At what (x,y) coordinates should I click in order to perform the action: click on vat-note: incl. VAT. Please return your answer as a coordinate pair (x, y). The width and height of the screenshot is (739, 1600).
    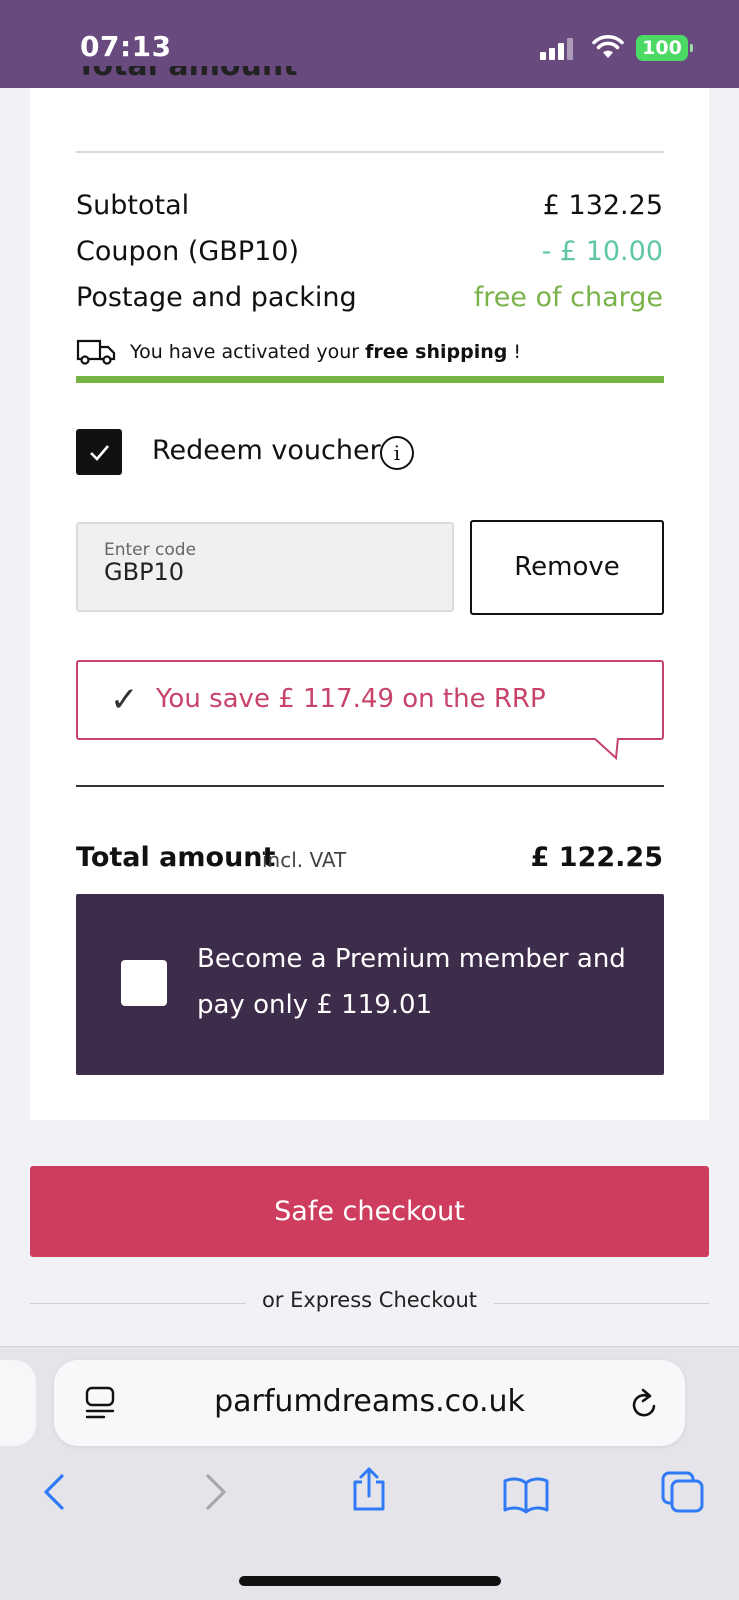
    Looking at the image, I should click on (304, 860).